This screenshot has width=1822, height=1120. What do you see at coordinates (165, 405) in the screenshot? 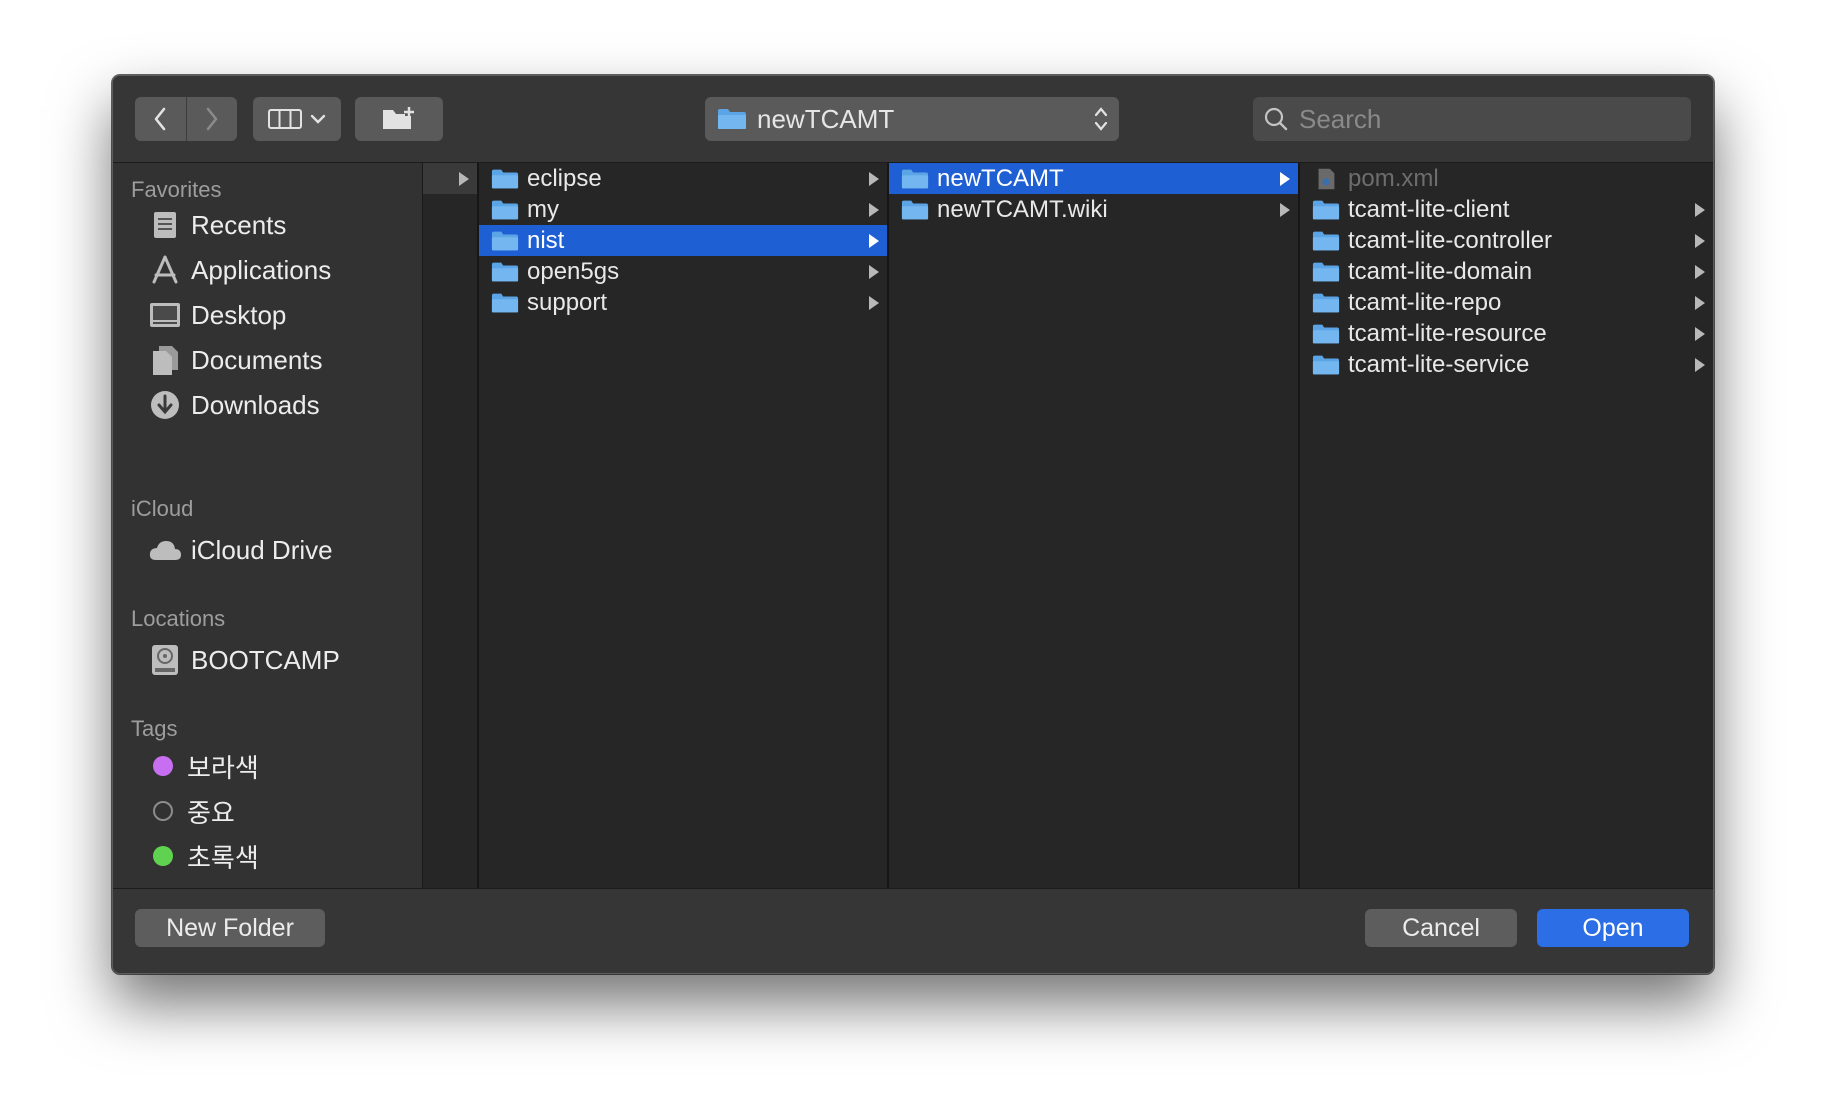
I see `downloads-icon` at bounding box center [165, 405].